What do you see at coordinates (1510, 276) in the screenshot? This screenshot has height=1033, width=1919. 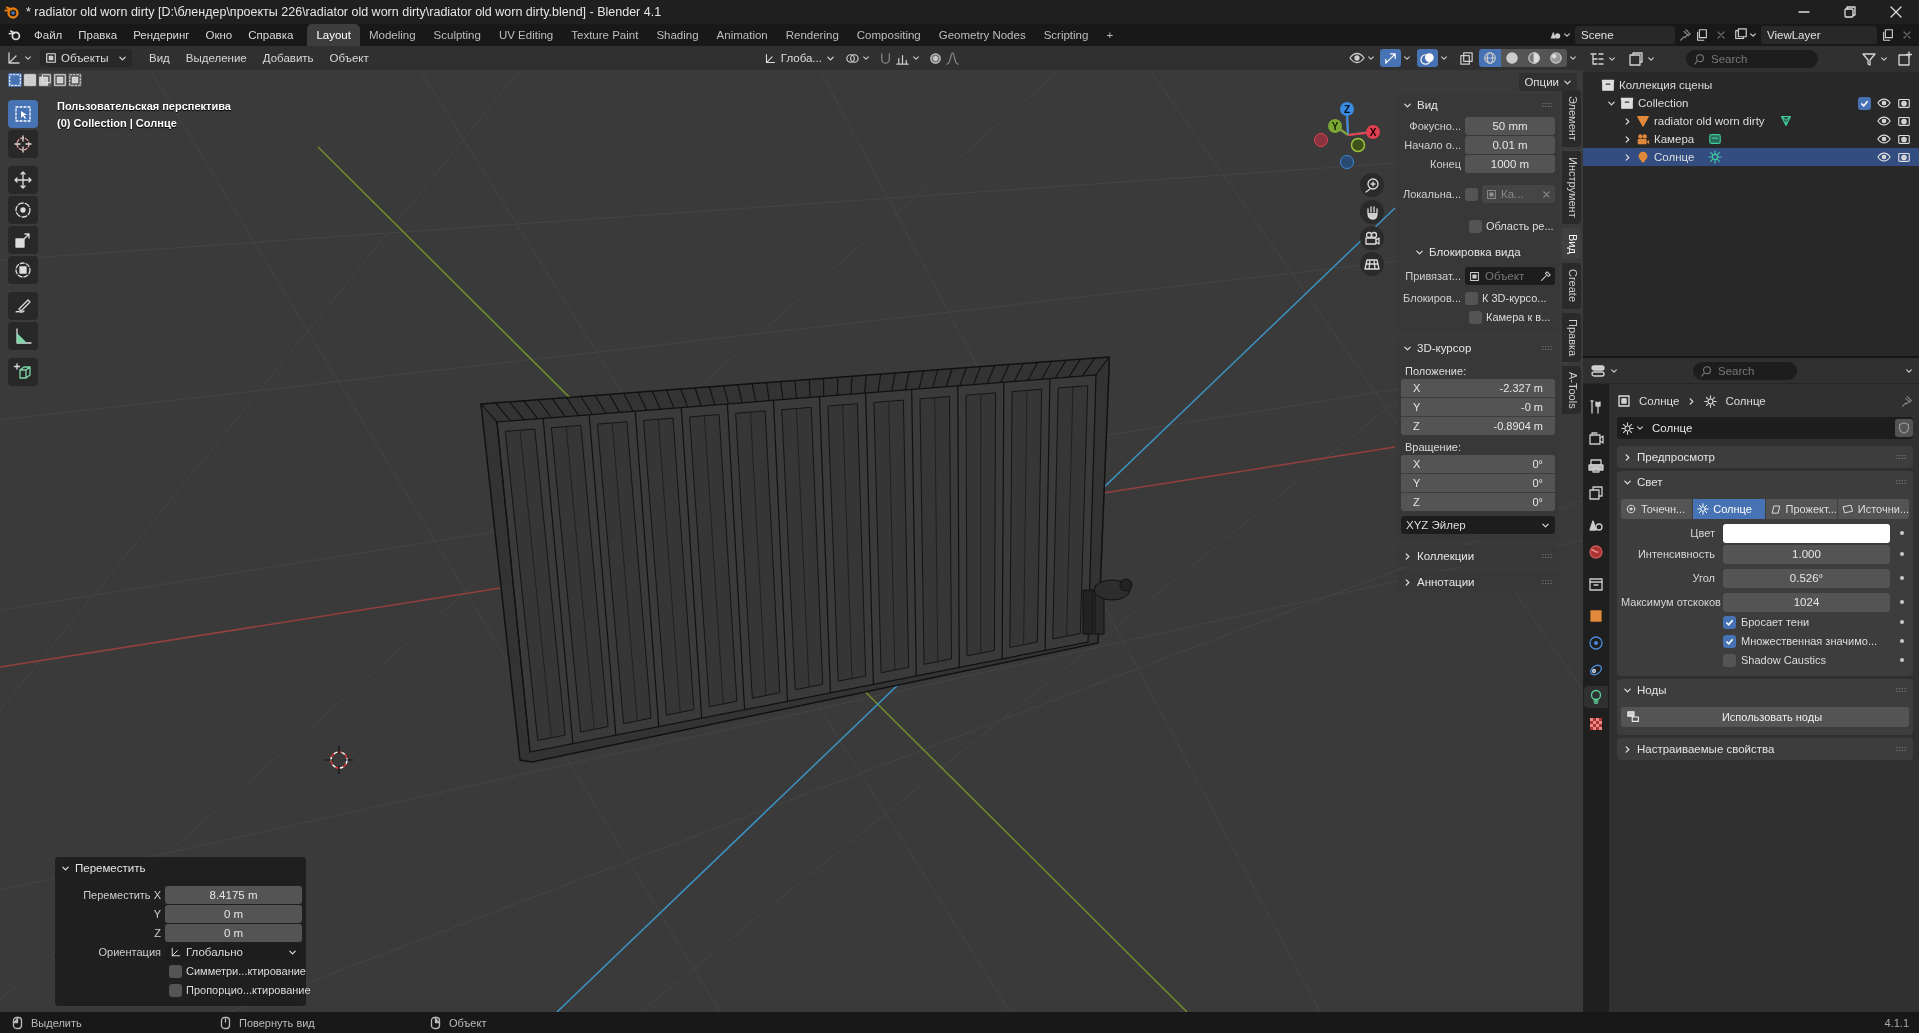 I see `object-field: Объект` at bounding box center [1510, 276].